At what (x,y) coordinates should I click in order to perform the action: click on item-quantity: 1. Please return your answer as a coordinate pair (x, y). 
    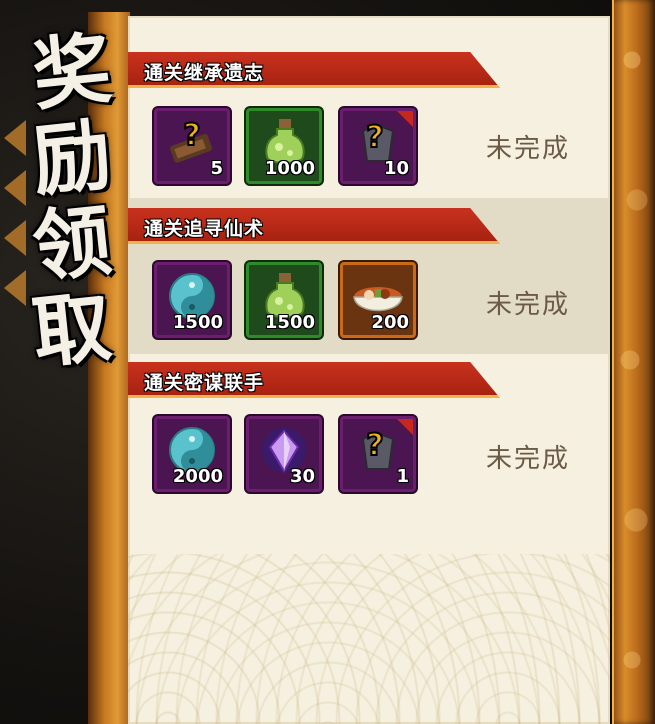
    Looking at the image, I should click on (402, 476).